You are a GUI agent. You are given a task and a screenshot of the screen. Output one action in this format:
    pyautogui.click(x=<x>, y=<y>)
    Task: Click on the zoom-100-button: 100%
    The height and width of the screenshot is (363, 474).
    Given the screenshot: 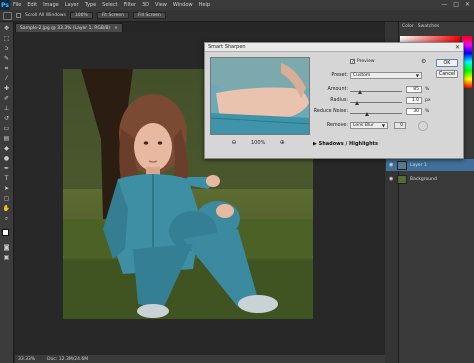 What is the action you would take?
    pyautogui.click(x=81, y=15)
    